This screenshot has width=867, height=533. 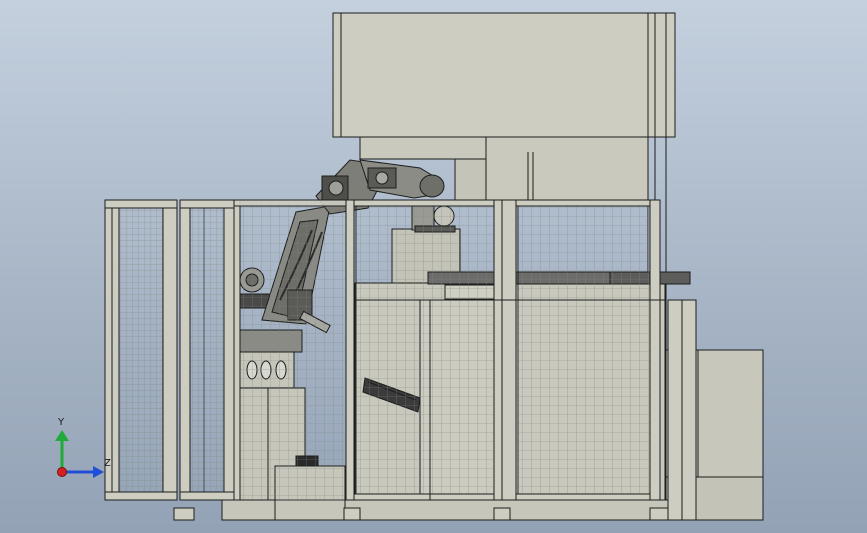 What do you see at coordinates (62, 435) in the screenshot?
I see `y-axis-arrow` at bounding box center [62, 435].